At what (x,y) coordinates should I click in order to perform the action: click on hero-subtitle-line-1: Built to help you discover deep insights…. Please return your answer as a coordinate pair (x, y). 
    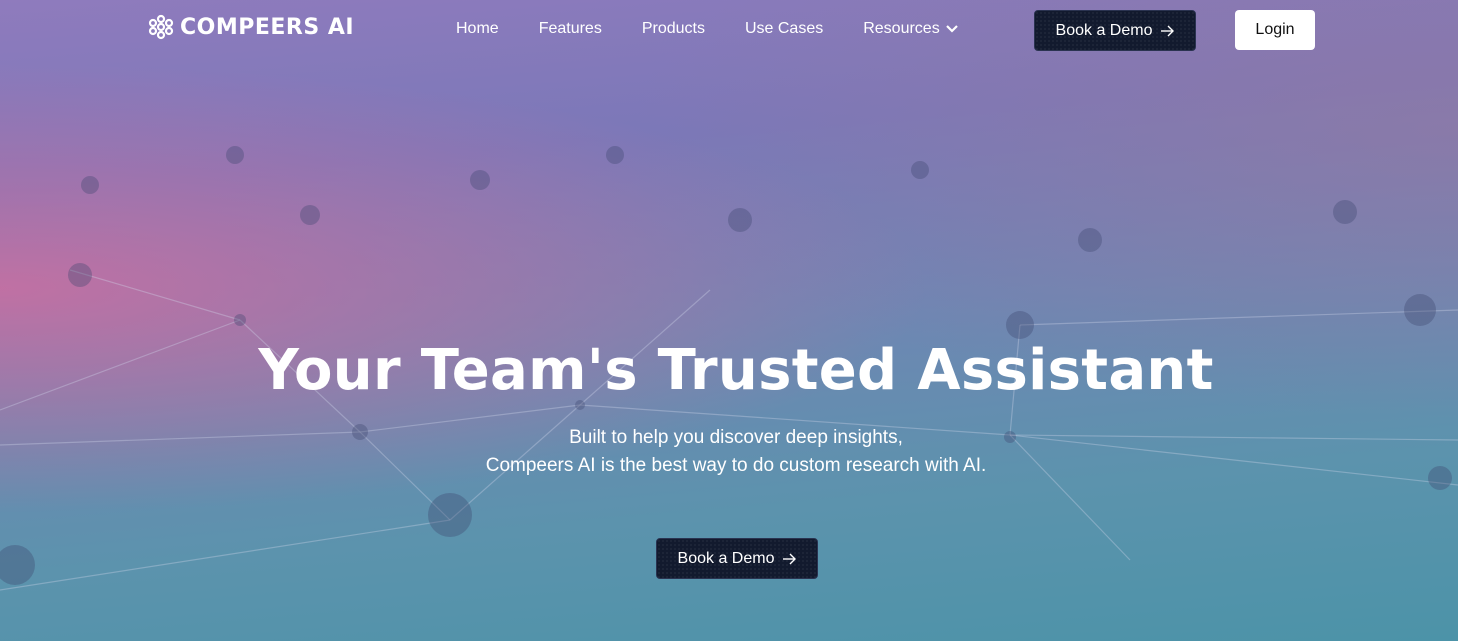
    Looking at the image, I should click on (736, 437).